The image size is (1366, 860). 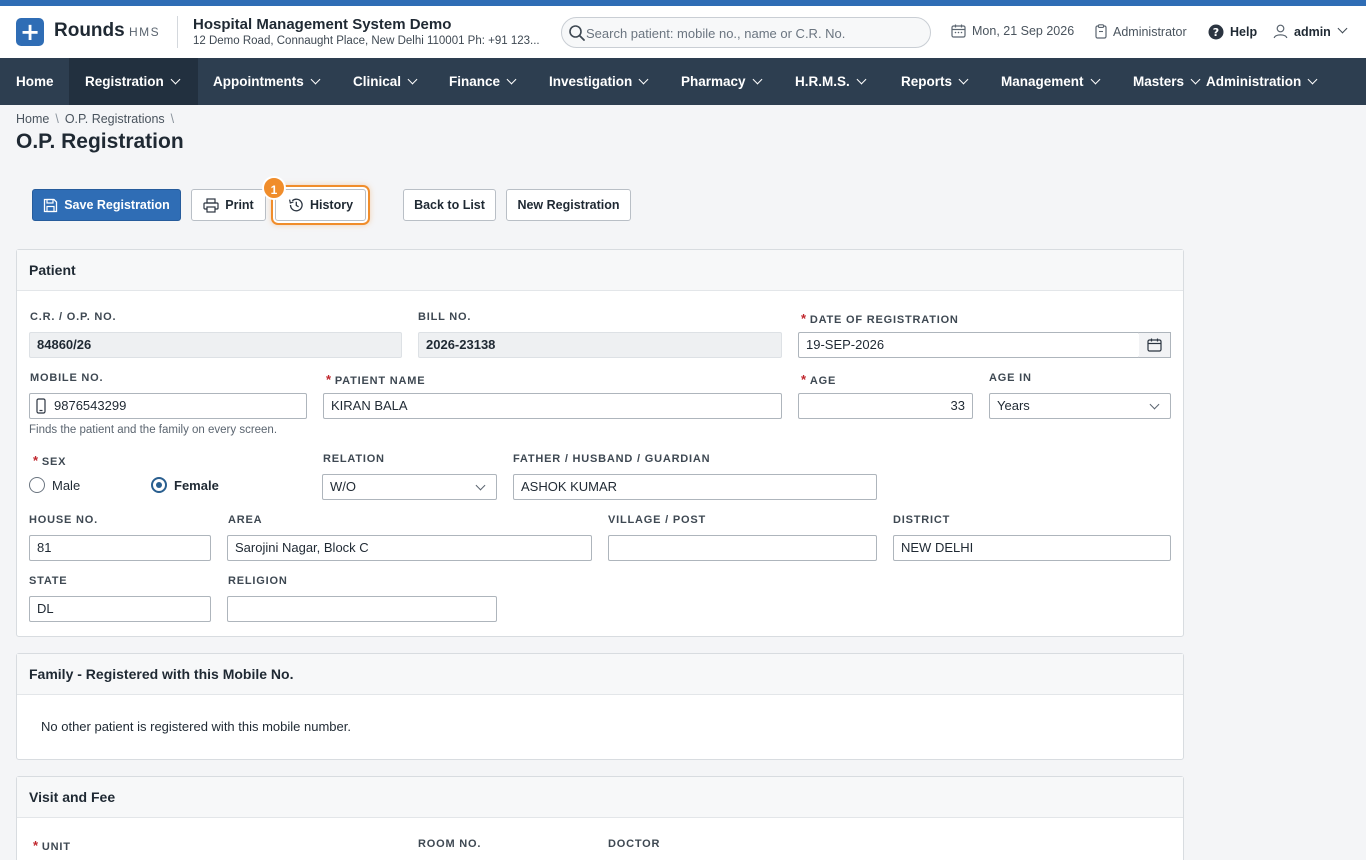 What do you see at coordinates (120, 609) in the screenshot?
I see `state-field: DL` at bounding box center [120, 609].